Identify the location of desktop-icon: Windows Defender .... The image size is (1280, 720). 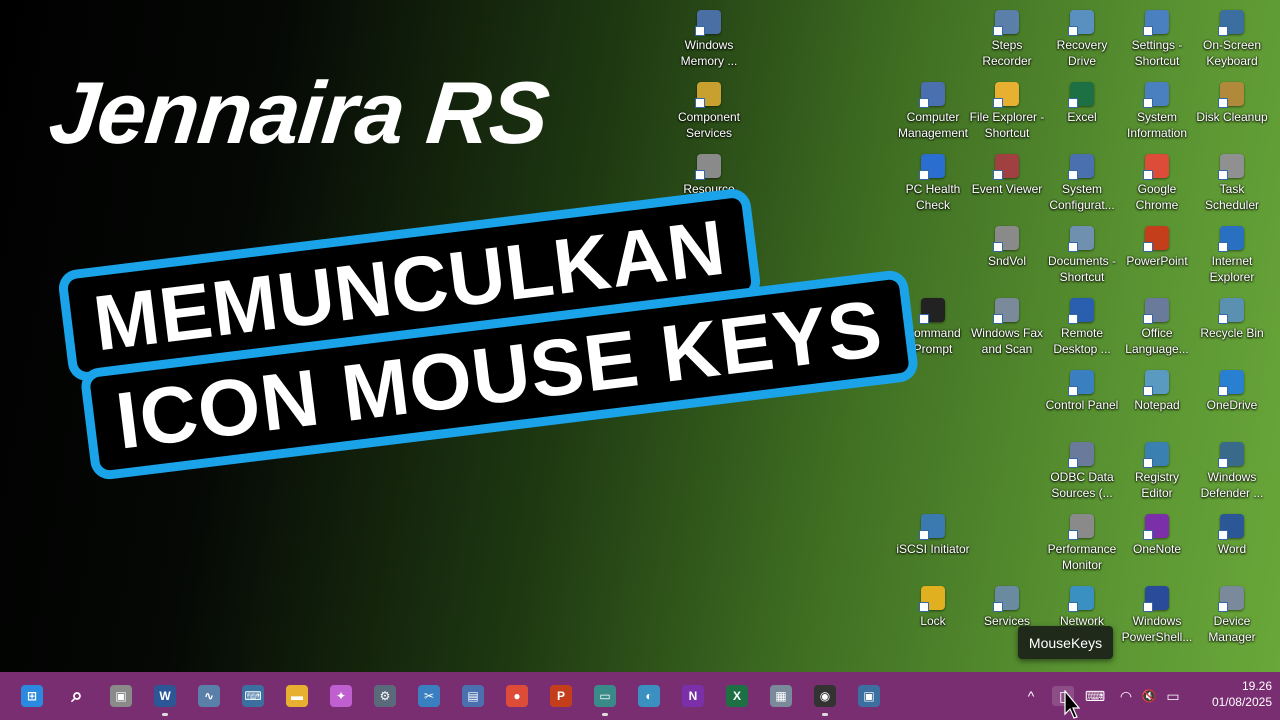
(1232, 471).